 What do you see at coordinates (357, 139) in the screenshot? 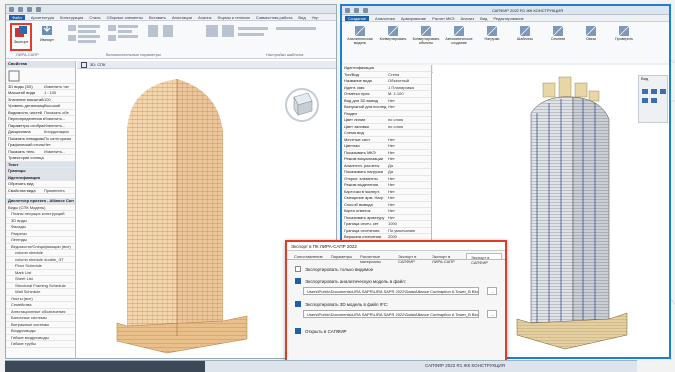
I see `property-name: Местные сист.` at bounding box center [357, 139].